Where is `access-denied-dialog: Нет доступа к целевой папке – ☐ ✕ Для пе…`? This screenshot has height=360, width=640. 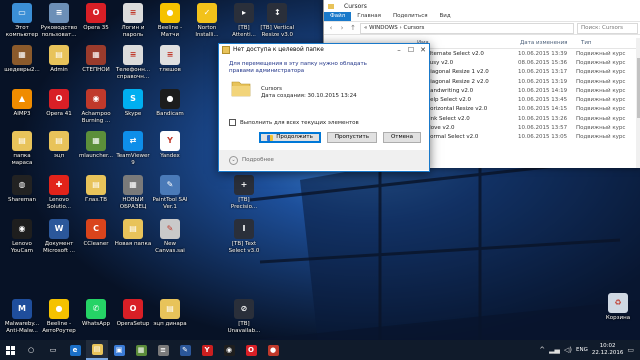 access-denied-dialog: Нет доступа к целевой папке – ☐ ✕ Для пе… is located at coordinates (324, 107).